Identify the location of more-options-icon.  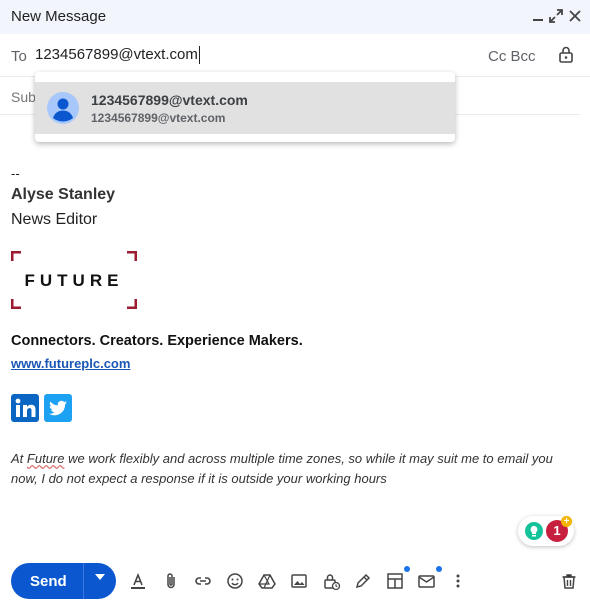
(458, 581).